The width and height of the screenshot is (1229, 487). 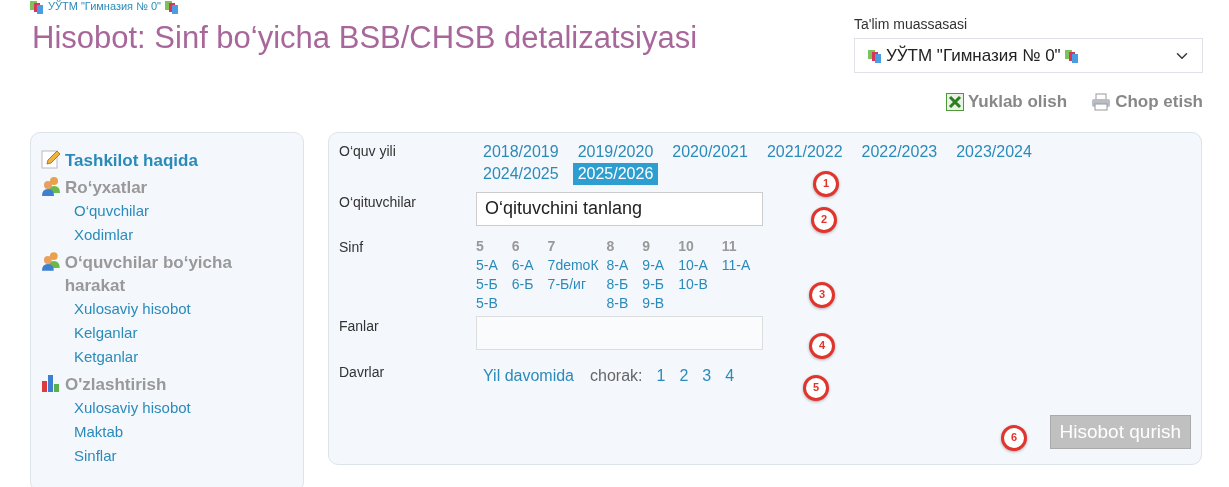 What do you see at coordinates (1159, 102) in the screenshot?
I see `print-link: Chop etish` at bounding box center [1159, 102].